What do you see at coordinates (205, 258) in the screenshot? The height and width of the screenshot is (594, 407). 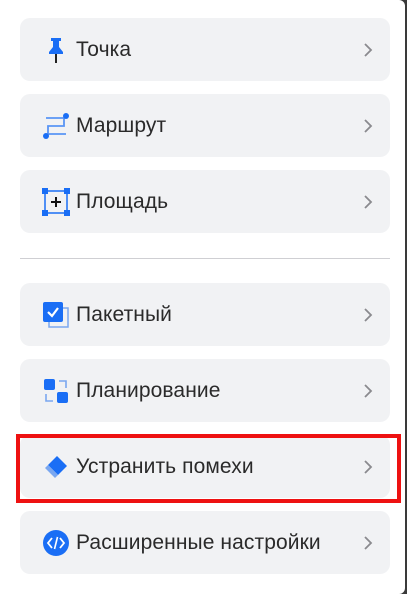 I see `section-divider` at bounding box center [205, 258].